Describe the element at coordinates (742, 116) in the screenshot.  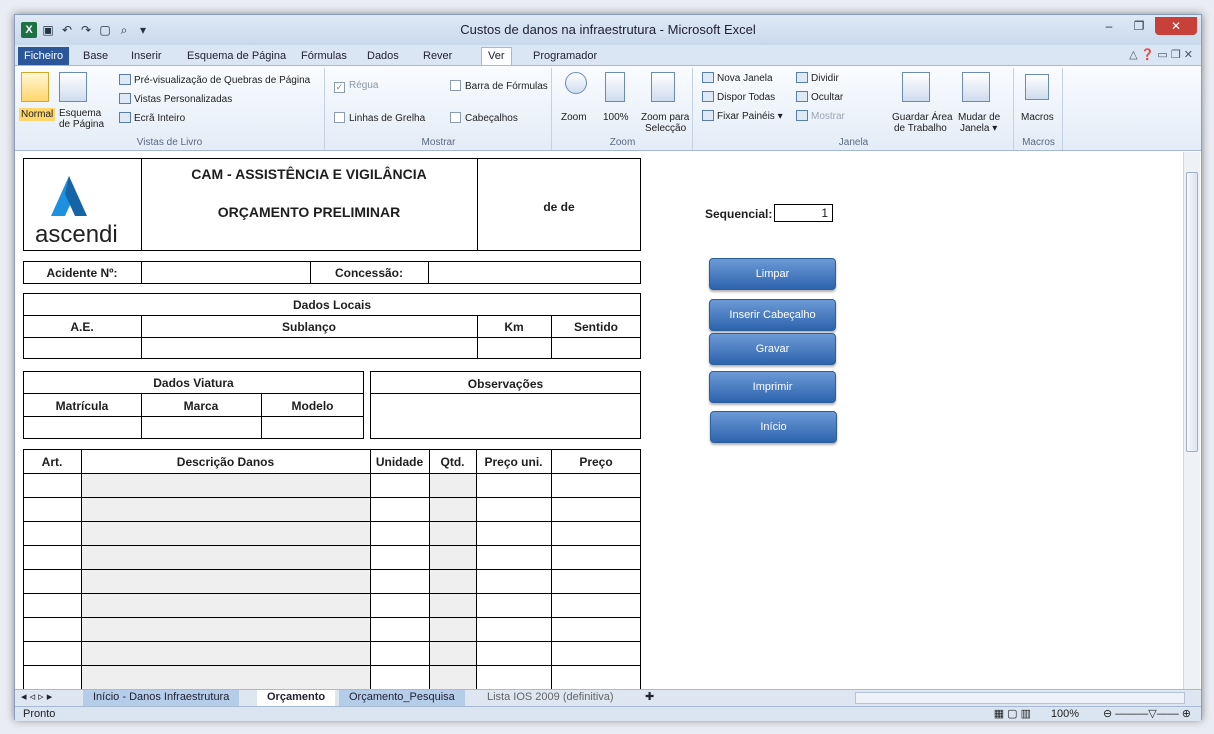
I see `freeze-panes-button: Fixar Painéis ▾` at that location.